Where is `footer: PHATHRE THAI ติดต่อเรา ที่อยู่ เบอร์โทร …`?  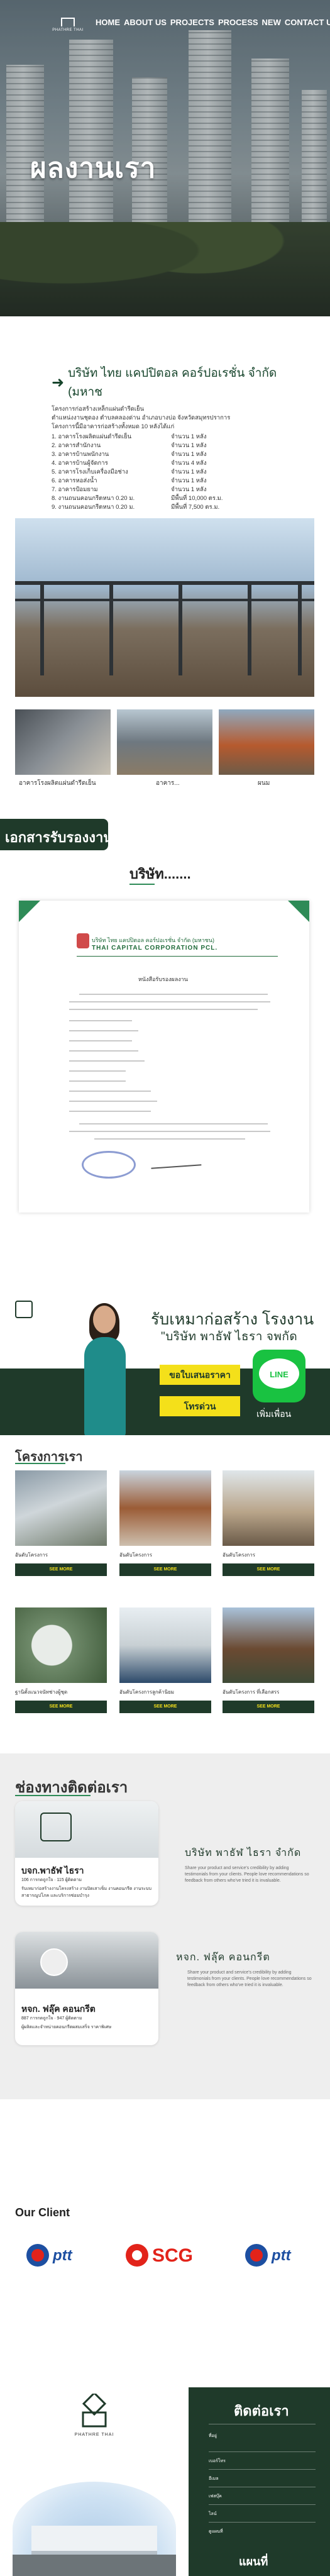 footer: PHATHRE THAI ติดต่อเรา ที่อยู่ เบอร์โทร … is located at coordinates (165, 2481).